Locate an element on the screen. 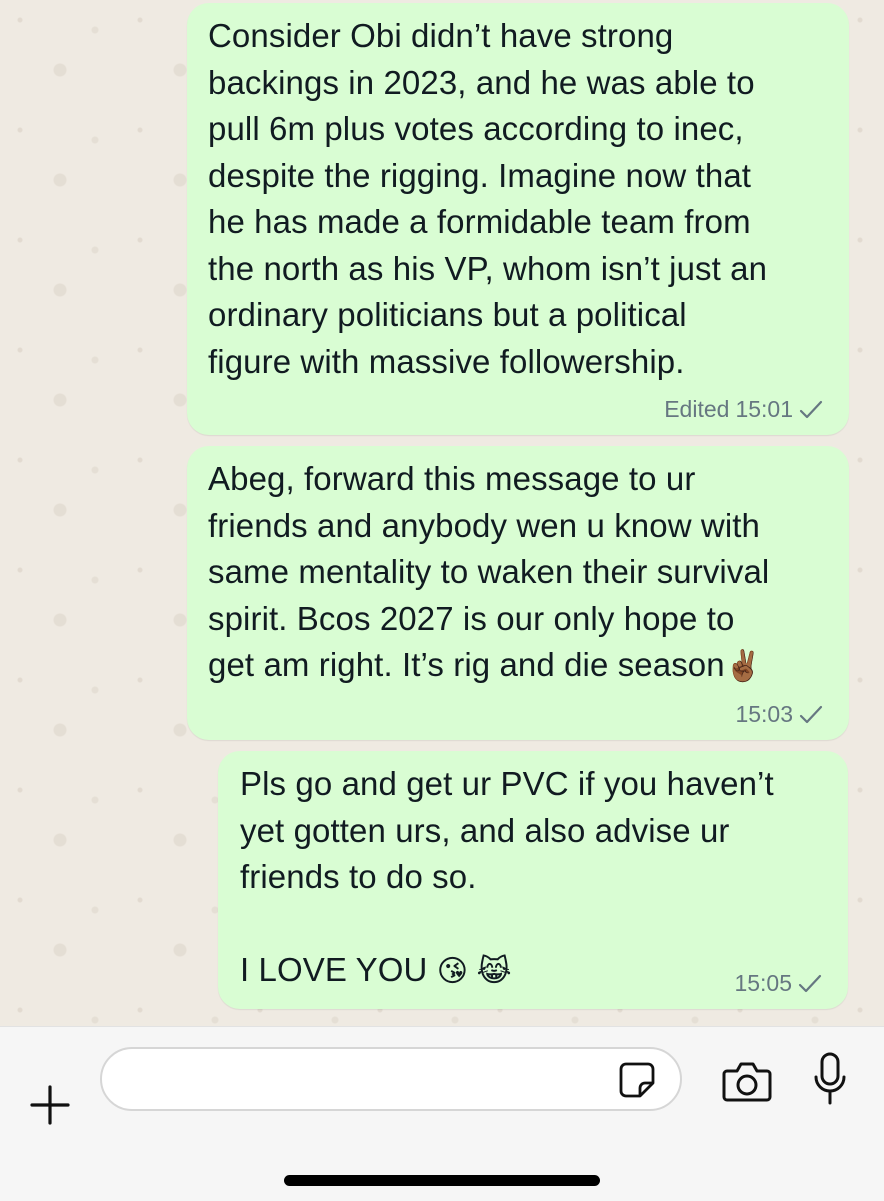 This screenshot has height=1201, width=884. message-meta: Edited 15:01 is located at coordinates (743, 409).